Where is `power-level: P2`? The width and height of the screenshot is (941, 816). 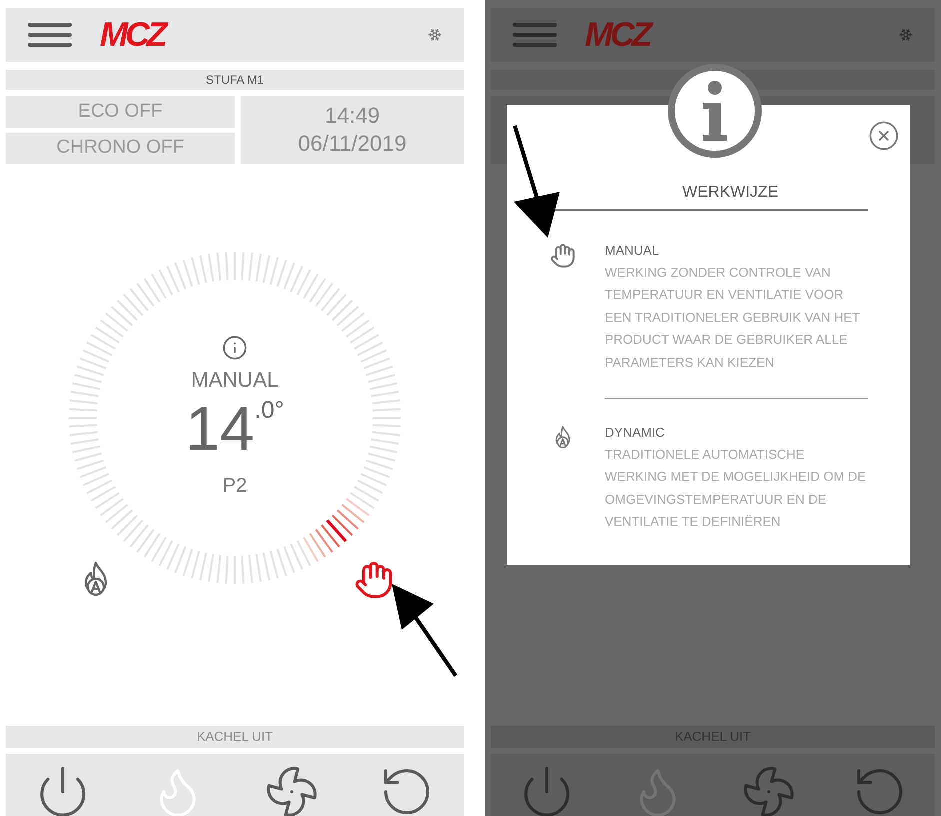 power-level: P2 is located at coordinates (235, 486).